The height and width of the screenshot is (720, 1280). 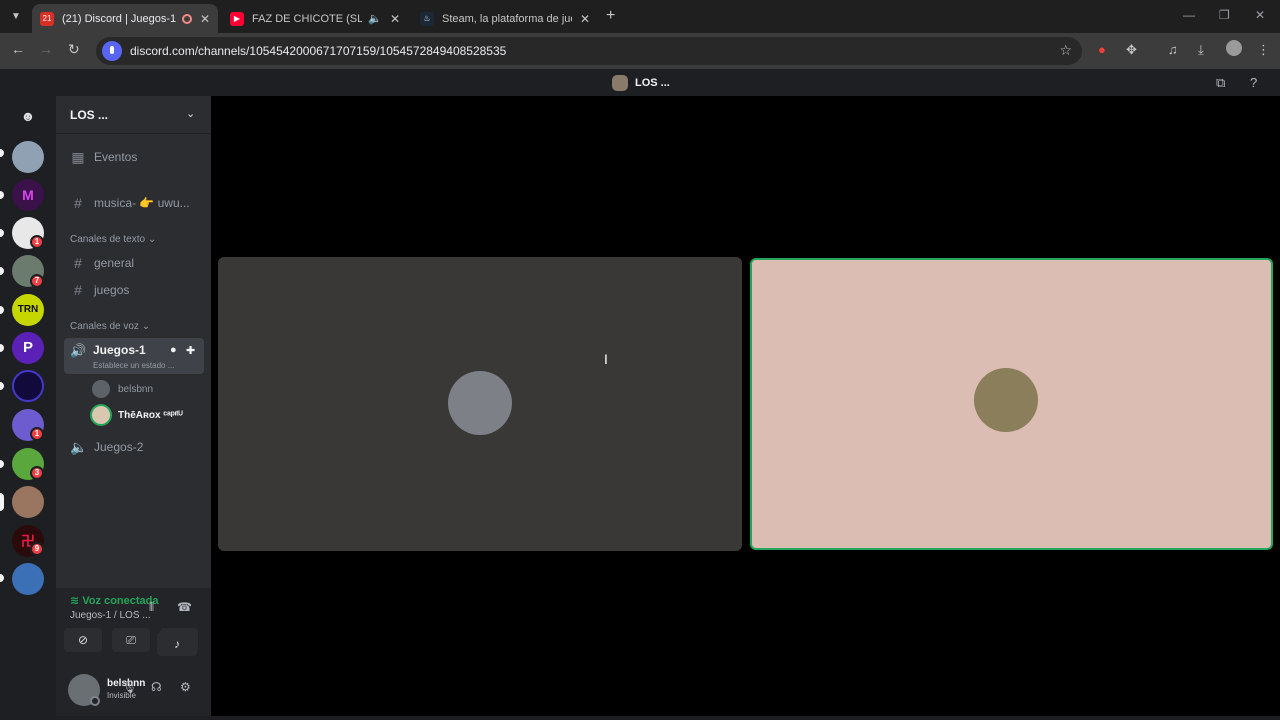 I want to click on invite-member-icon: ✚, so click(x=190, y=350).